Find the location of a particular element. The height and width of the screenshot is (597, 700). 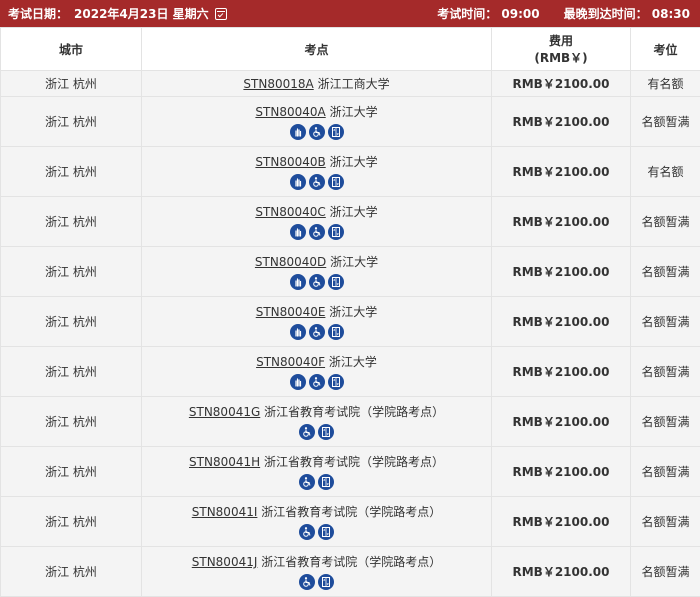

center-code-link: STN80018A is located at coordinates (278, 84).